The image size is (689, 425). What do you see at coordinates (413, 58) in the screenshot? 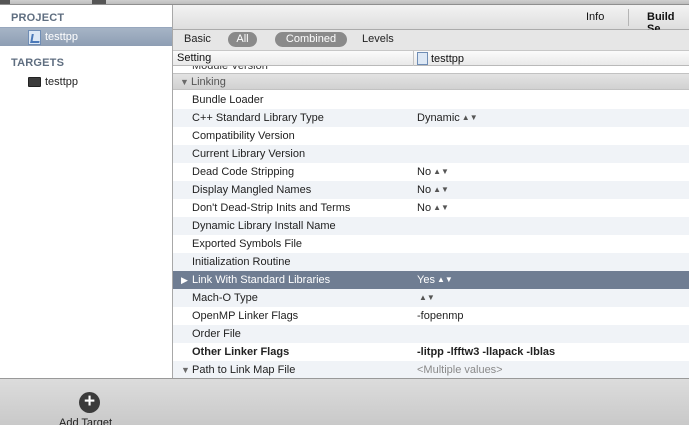
I see `column-separator` at bounding box center [413, 58].